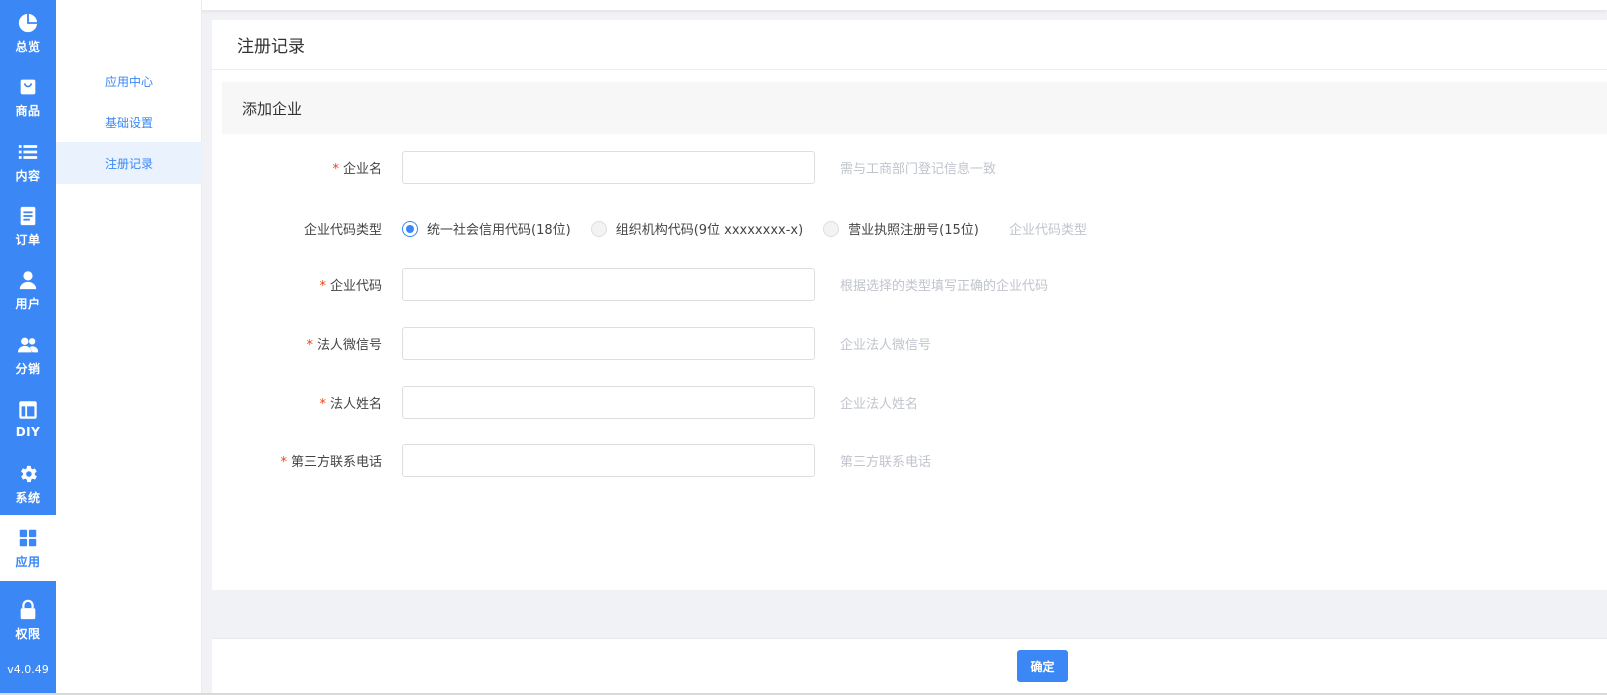 The height and width of the screenshot is (695, 1607). What do you see at coordinates (129, 163) in the screenshot?
I see `submenu-item-registration-records: 注册记录` at bounding box center [129, 163].